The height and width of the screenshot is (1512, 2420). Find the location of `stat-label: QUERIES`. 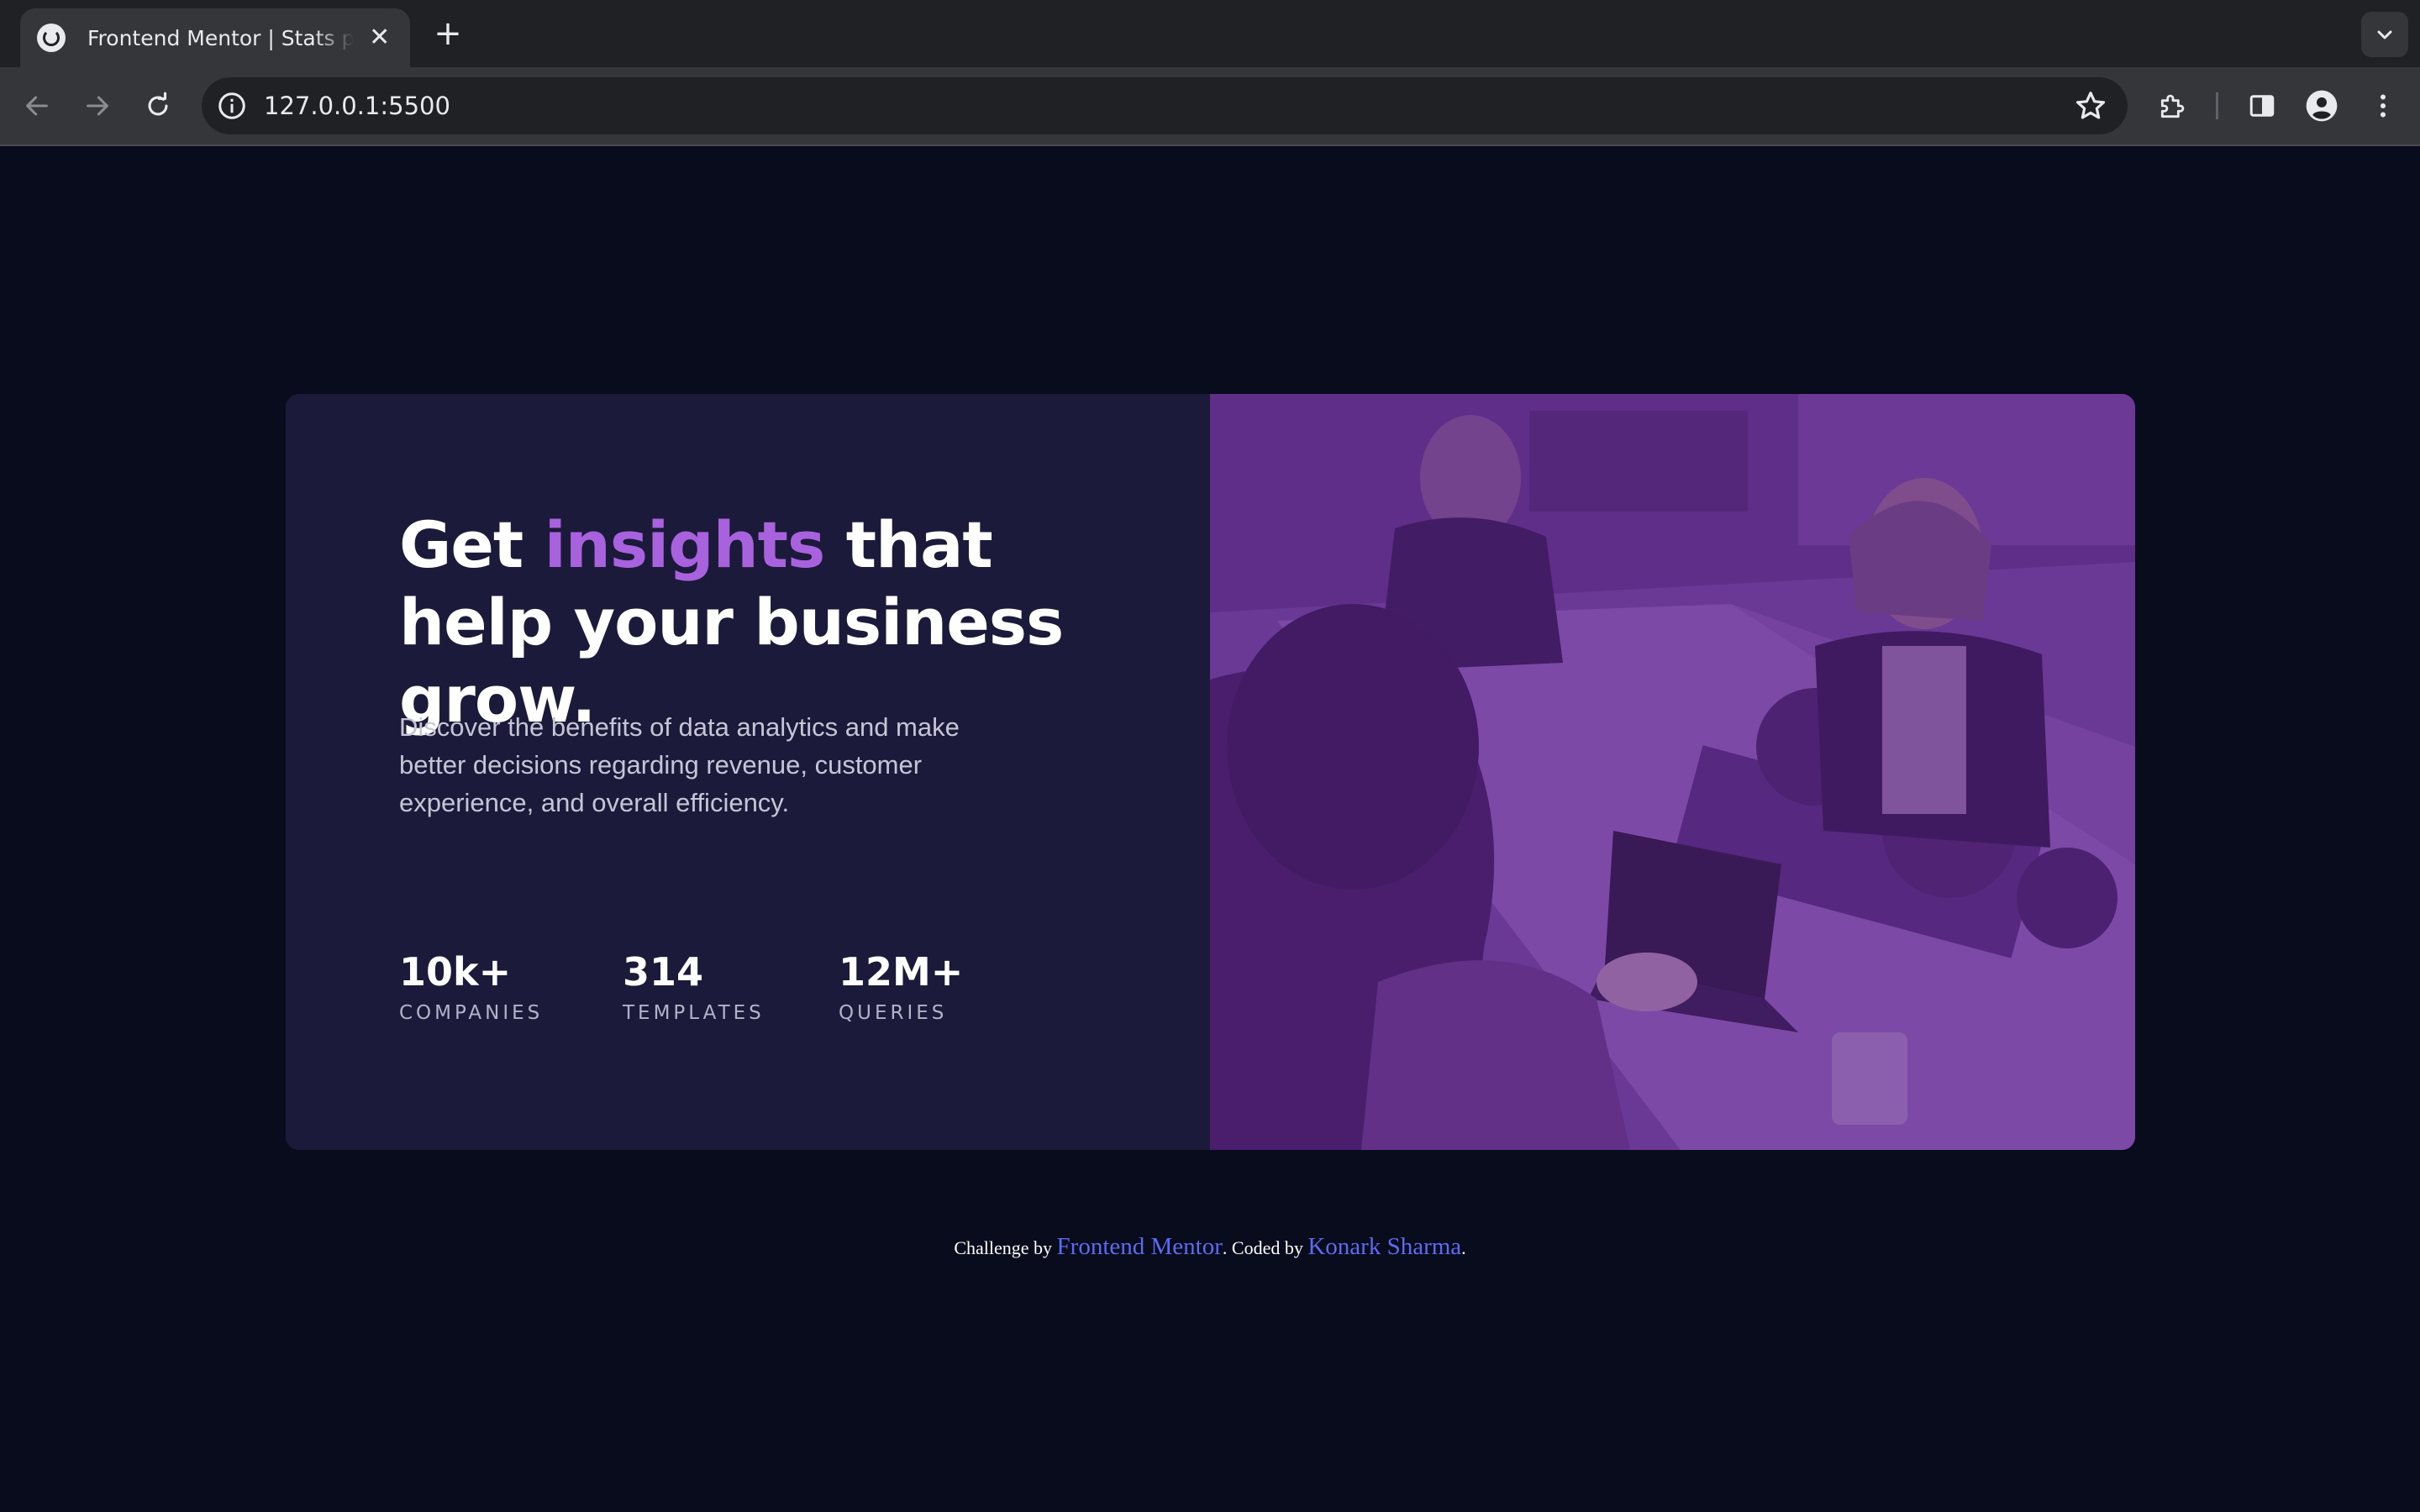

stat-label: QUERIES is located at coordinates (894, 1013).